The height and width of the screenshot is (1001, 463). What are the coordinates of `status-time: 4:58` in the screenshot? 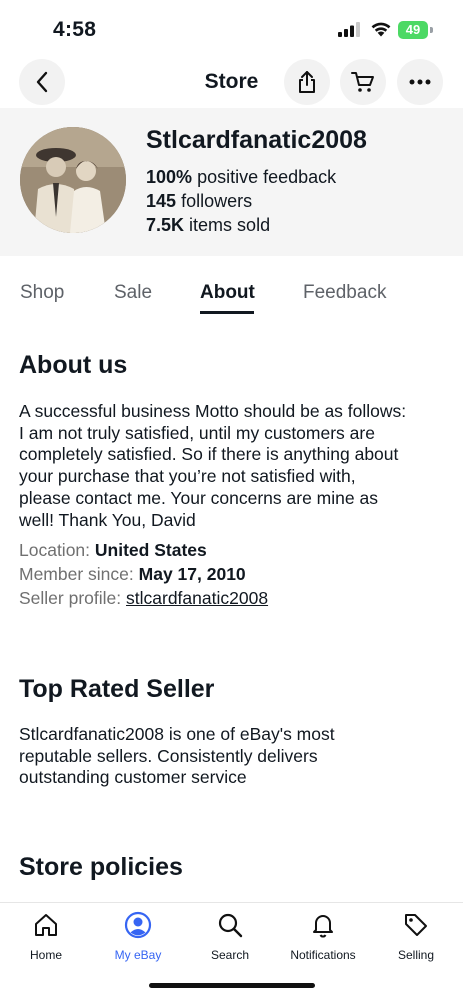 It's located at (75, 29).